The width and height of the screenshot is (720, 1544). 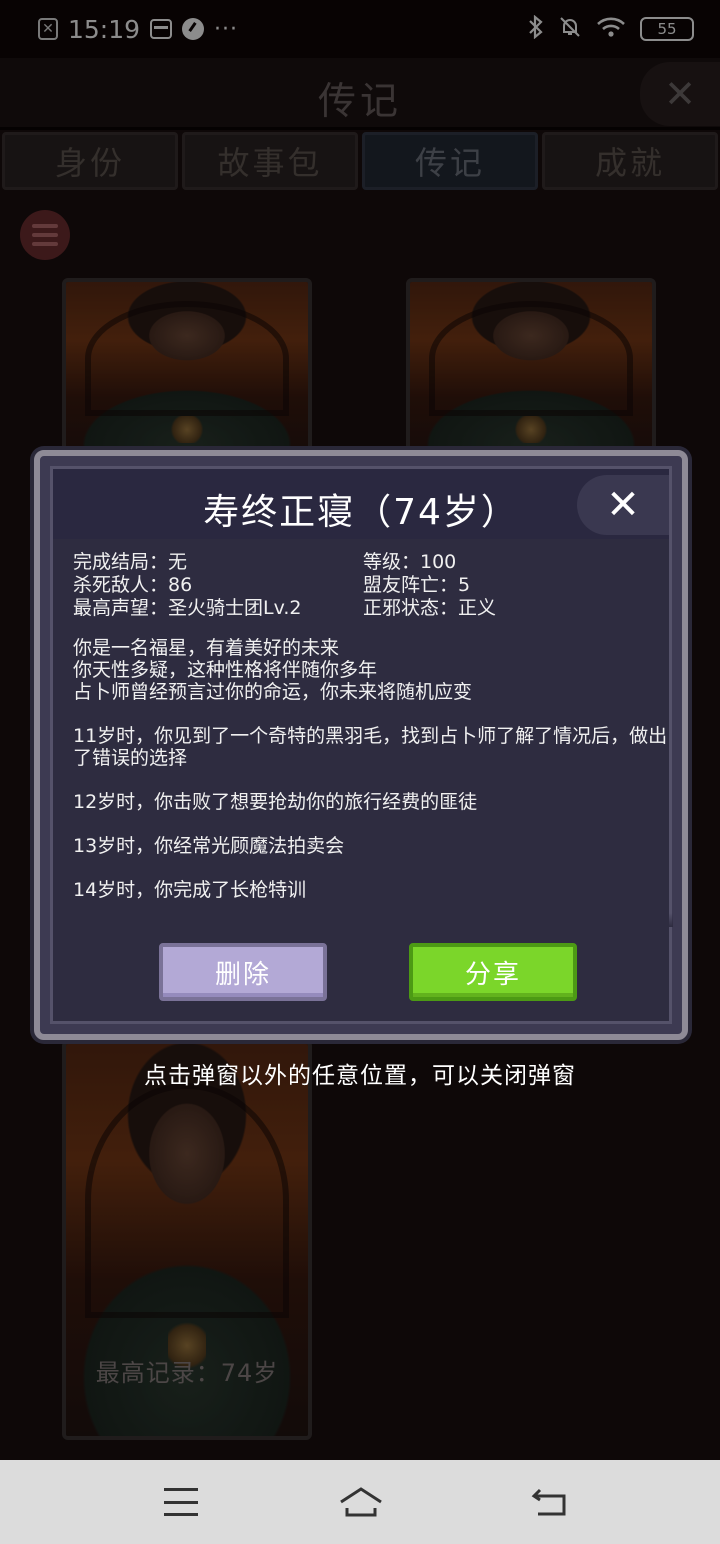 What do you see at coordinates (187, 608) in the screenshot?
I see `stat-reputation: 最高声望：圣火骑士团Lv.2` at bounding box center [187, 608].